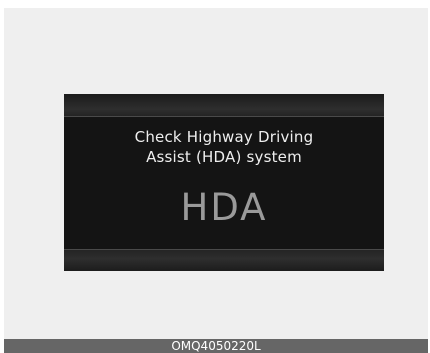 This screenshot has width=430, height=353. Describe the element at coordinates (224, 207) in the screenshot. I see `hda-indicator: HDA` at that location.